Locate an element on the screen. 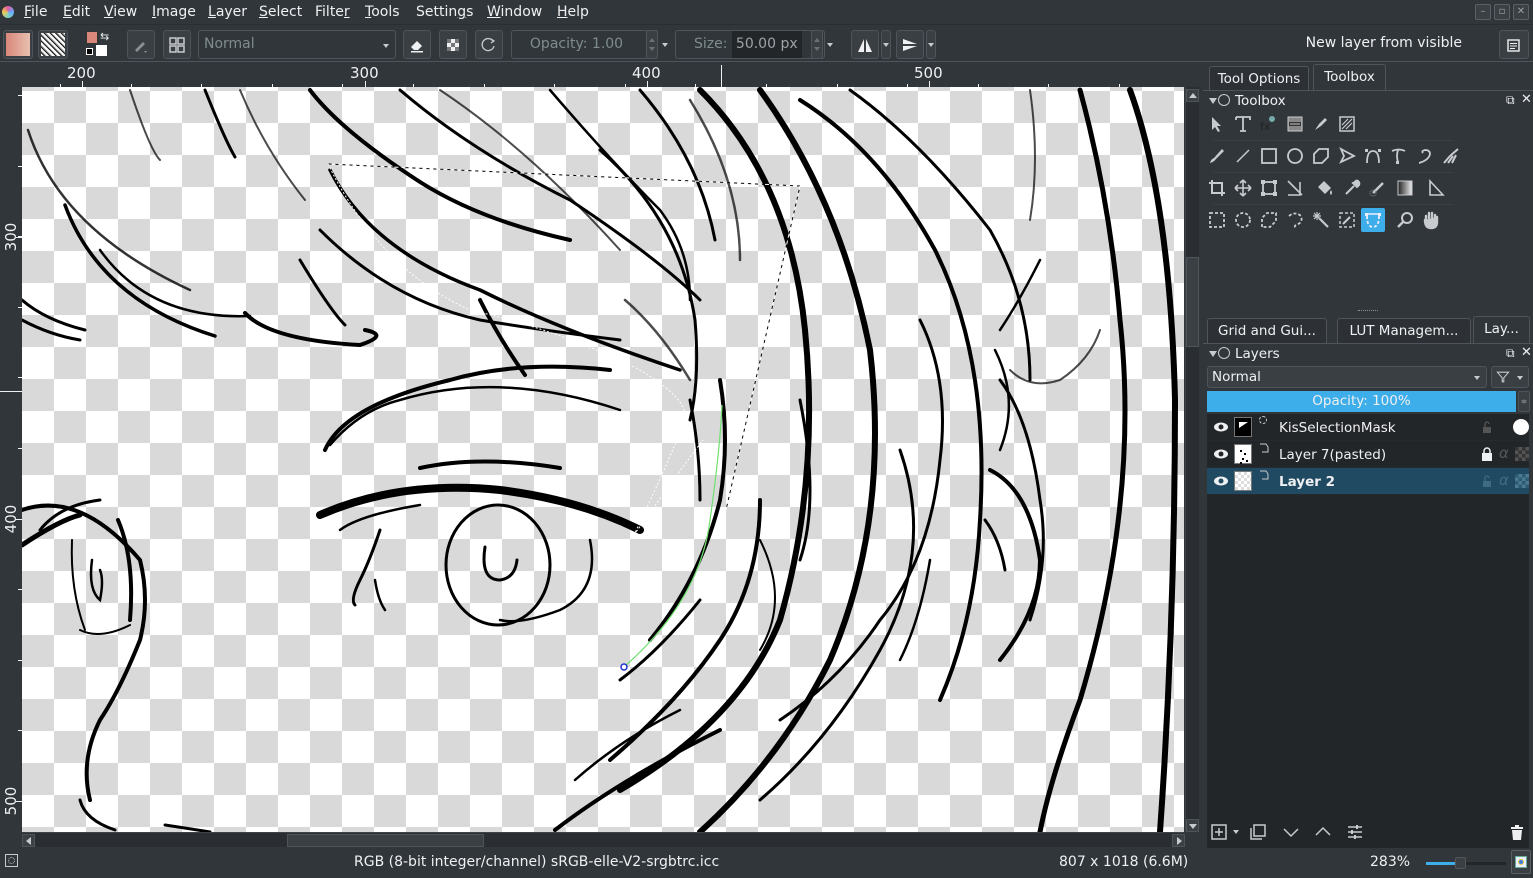  horizontal-scrollbar is located at coordinates (603, 839).